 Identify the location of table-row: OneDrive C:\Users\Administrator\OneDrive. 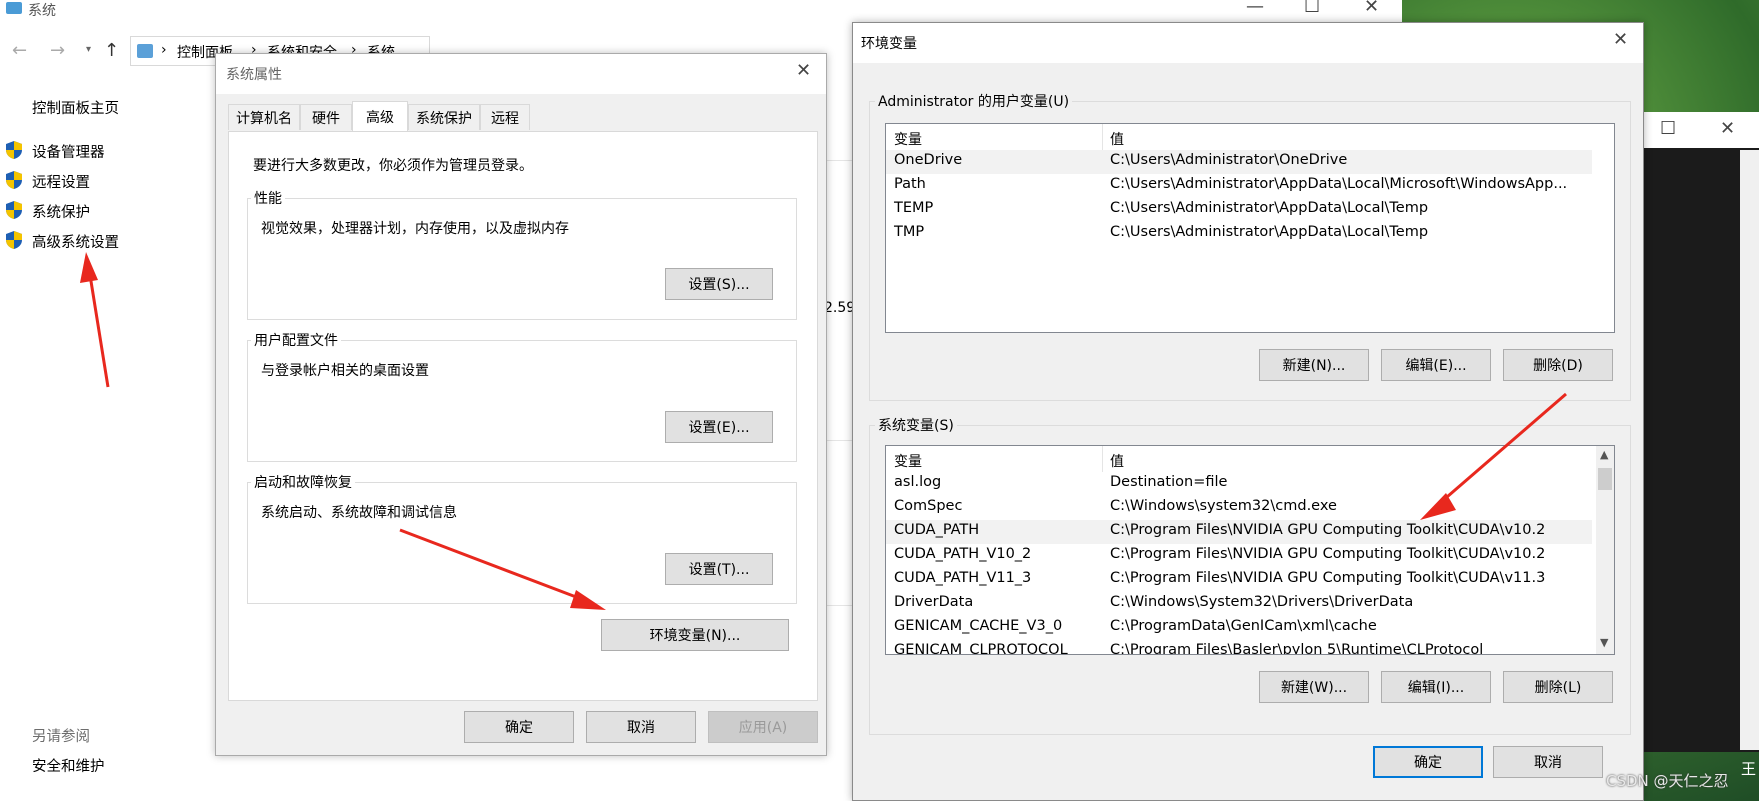
(1239, 162).